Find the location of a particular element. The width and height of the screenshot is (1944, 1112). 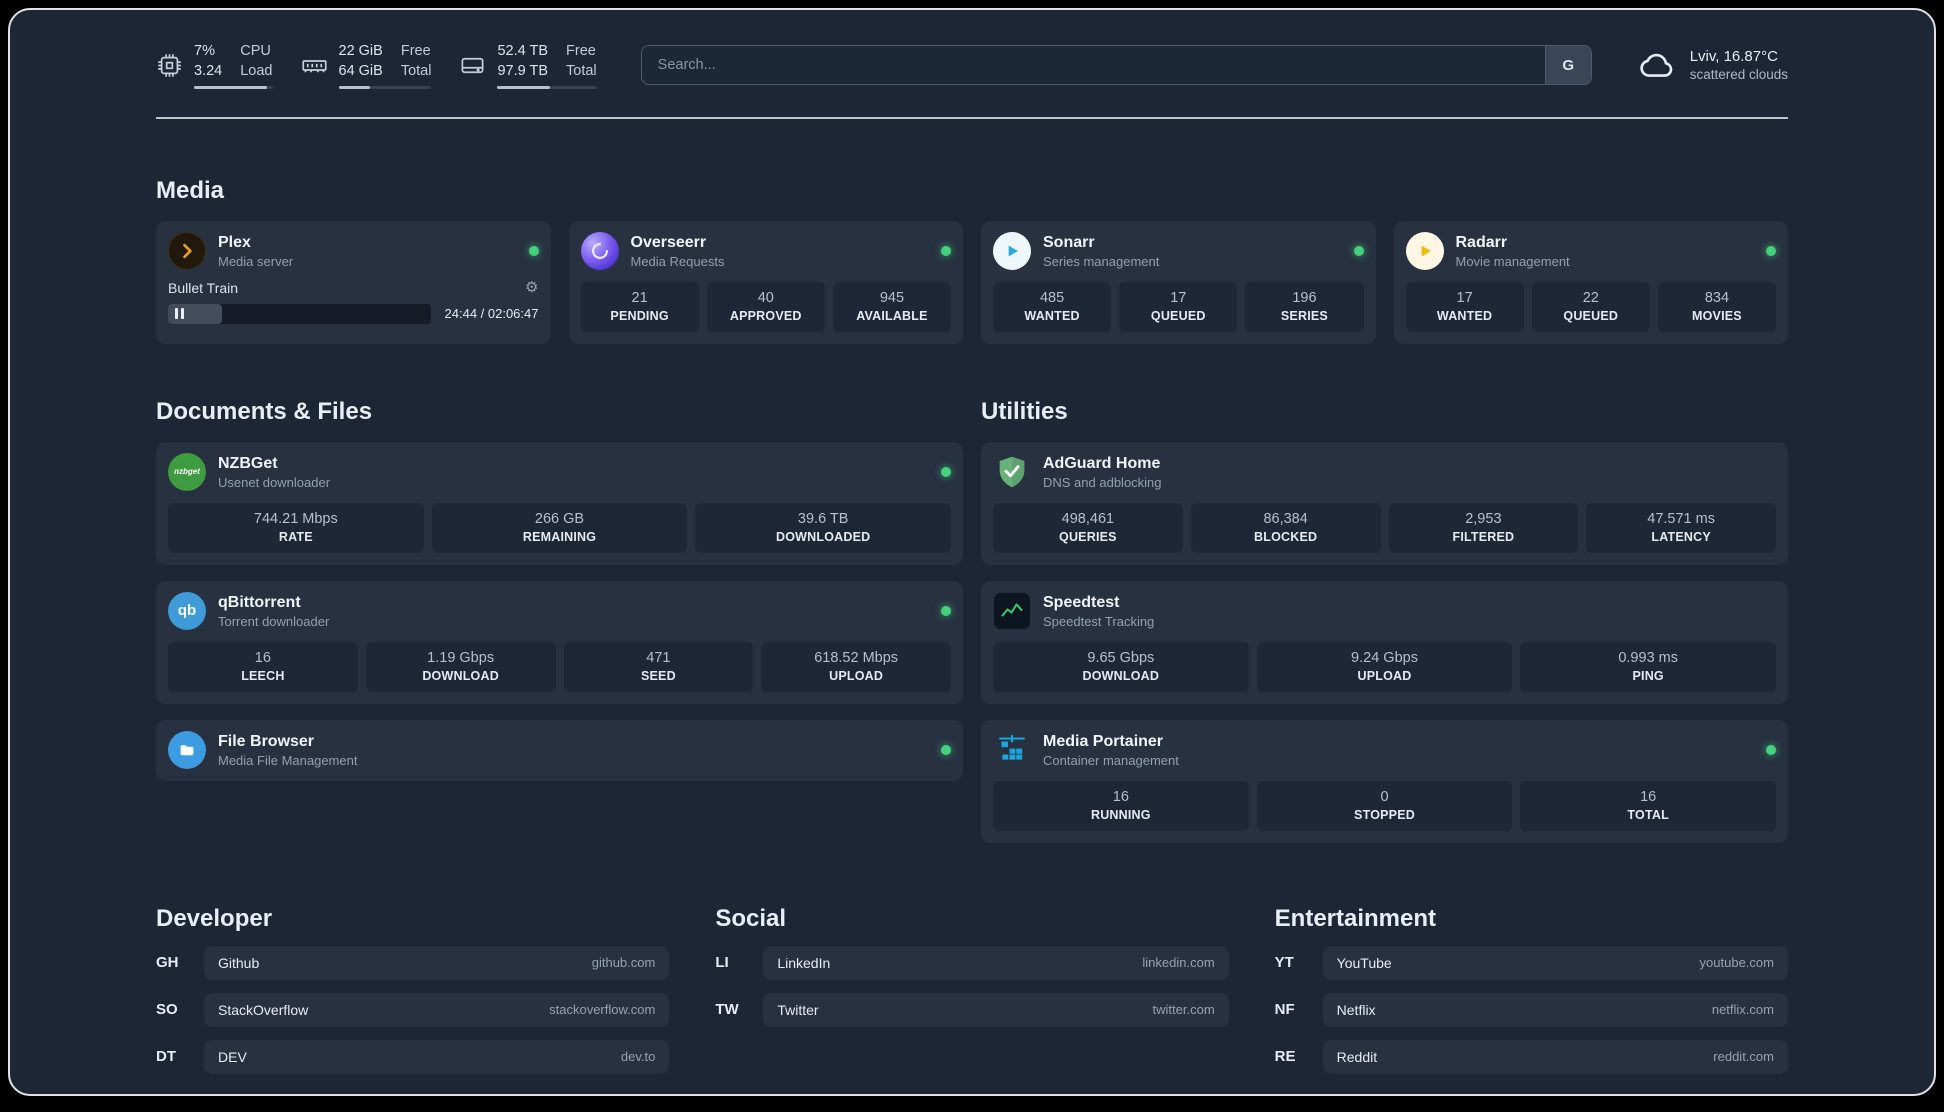

bookmark-link-netflix: Netflix netflix.com is located at coordinates (1555, 1009).